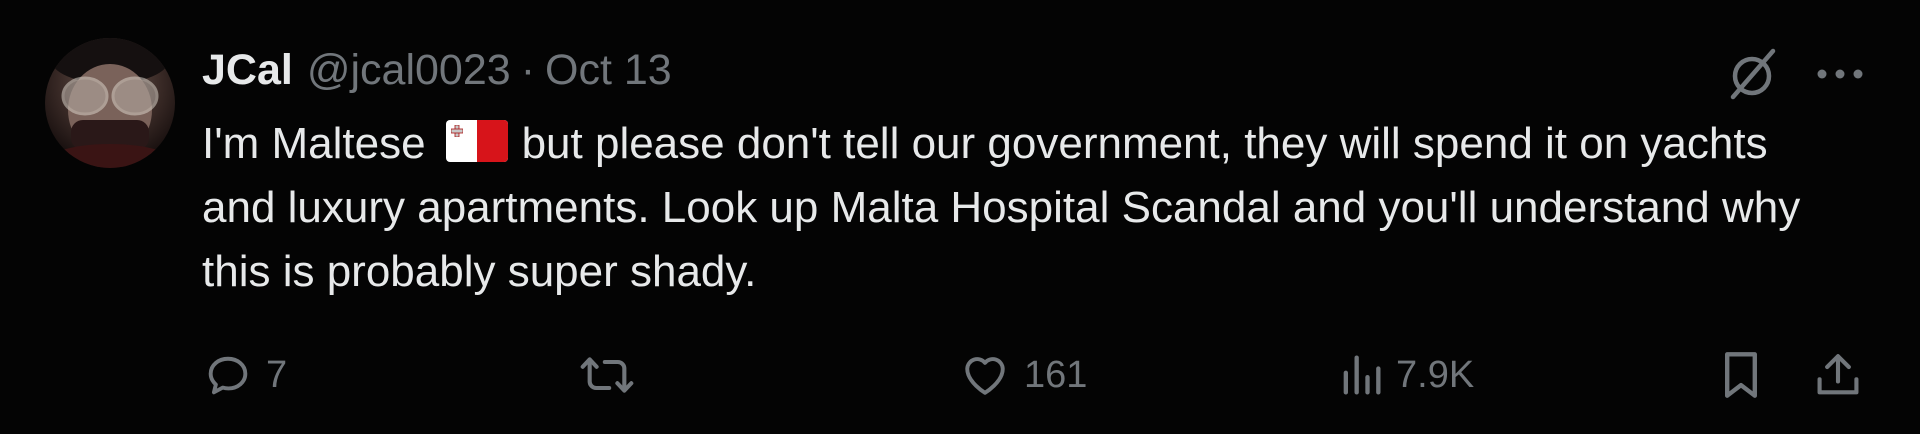  I want to click on share-icon, so click(1838, 374).